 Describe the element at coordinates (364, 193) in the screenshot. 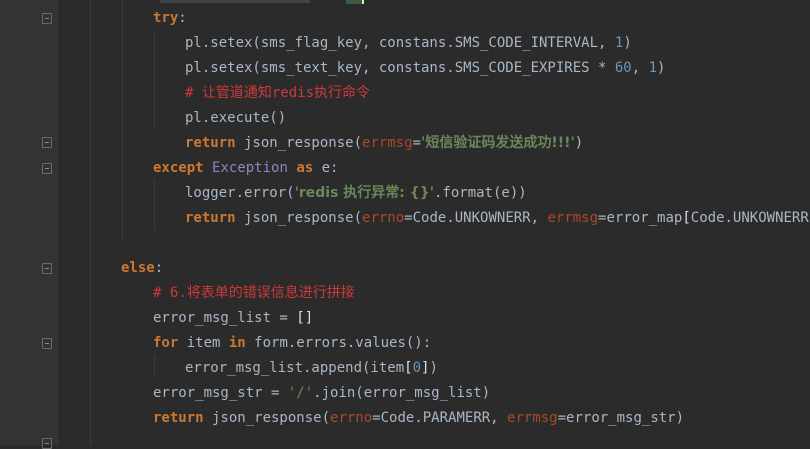

I see `code-token-str: 'redis 执行异常: {}'` at that location.